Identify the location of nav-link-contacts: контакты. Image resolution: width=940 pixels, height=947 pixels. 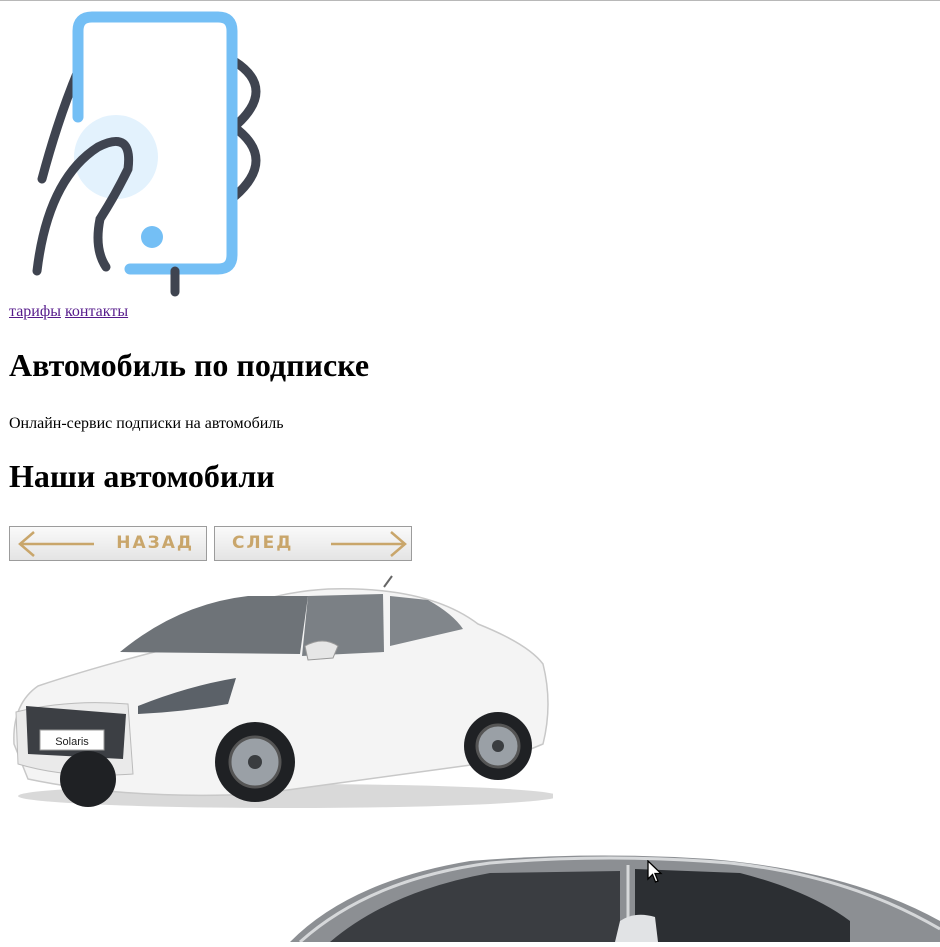
(96, 311).